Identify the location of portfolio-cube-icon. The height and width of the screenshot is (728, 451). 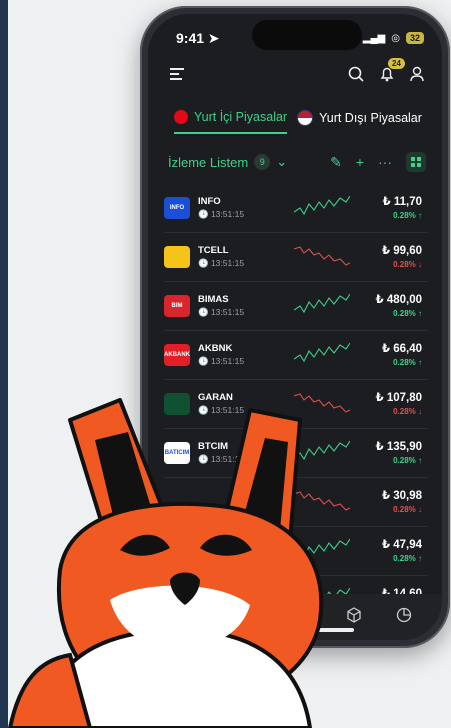
(354, 617).